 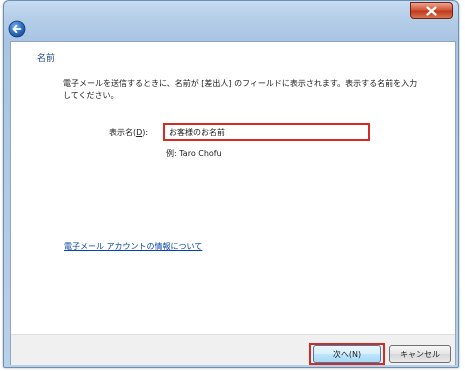 I want to click on display-name-input, so click(x=266, y=132).